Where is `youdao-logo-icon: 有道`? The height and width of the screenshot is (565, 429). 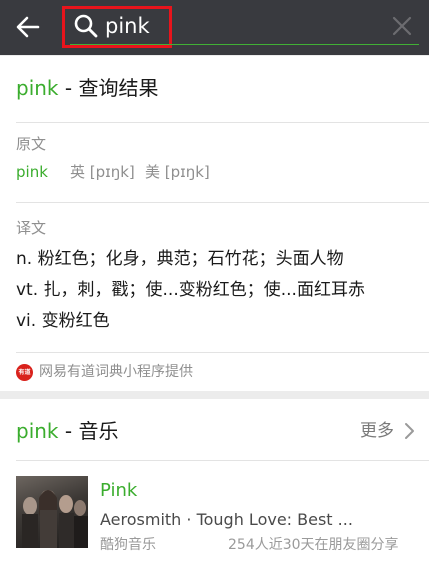
youdao-logo-icon: 有道 is located at coordinates (24, 372).